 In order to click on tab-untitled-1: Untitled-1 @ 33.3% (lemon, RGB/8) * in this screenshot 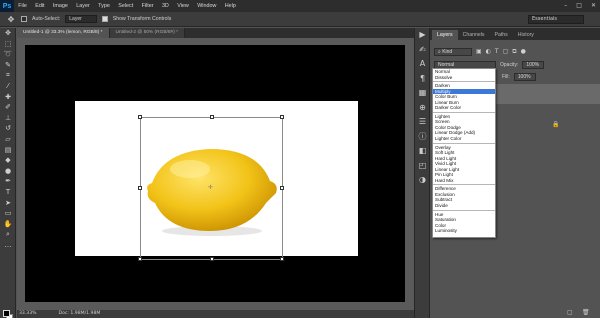, I will do `click(63, 33)`.